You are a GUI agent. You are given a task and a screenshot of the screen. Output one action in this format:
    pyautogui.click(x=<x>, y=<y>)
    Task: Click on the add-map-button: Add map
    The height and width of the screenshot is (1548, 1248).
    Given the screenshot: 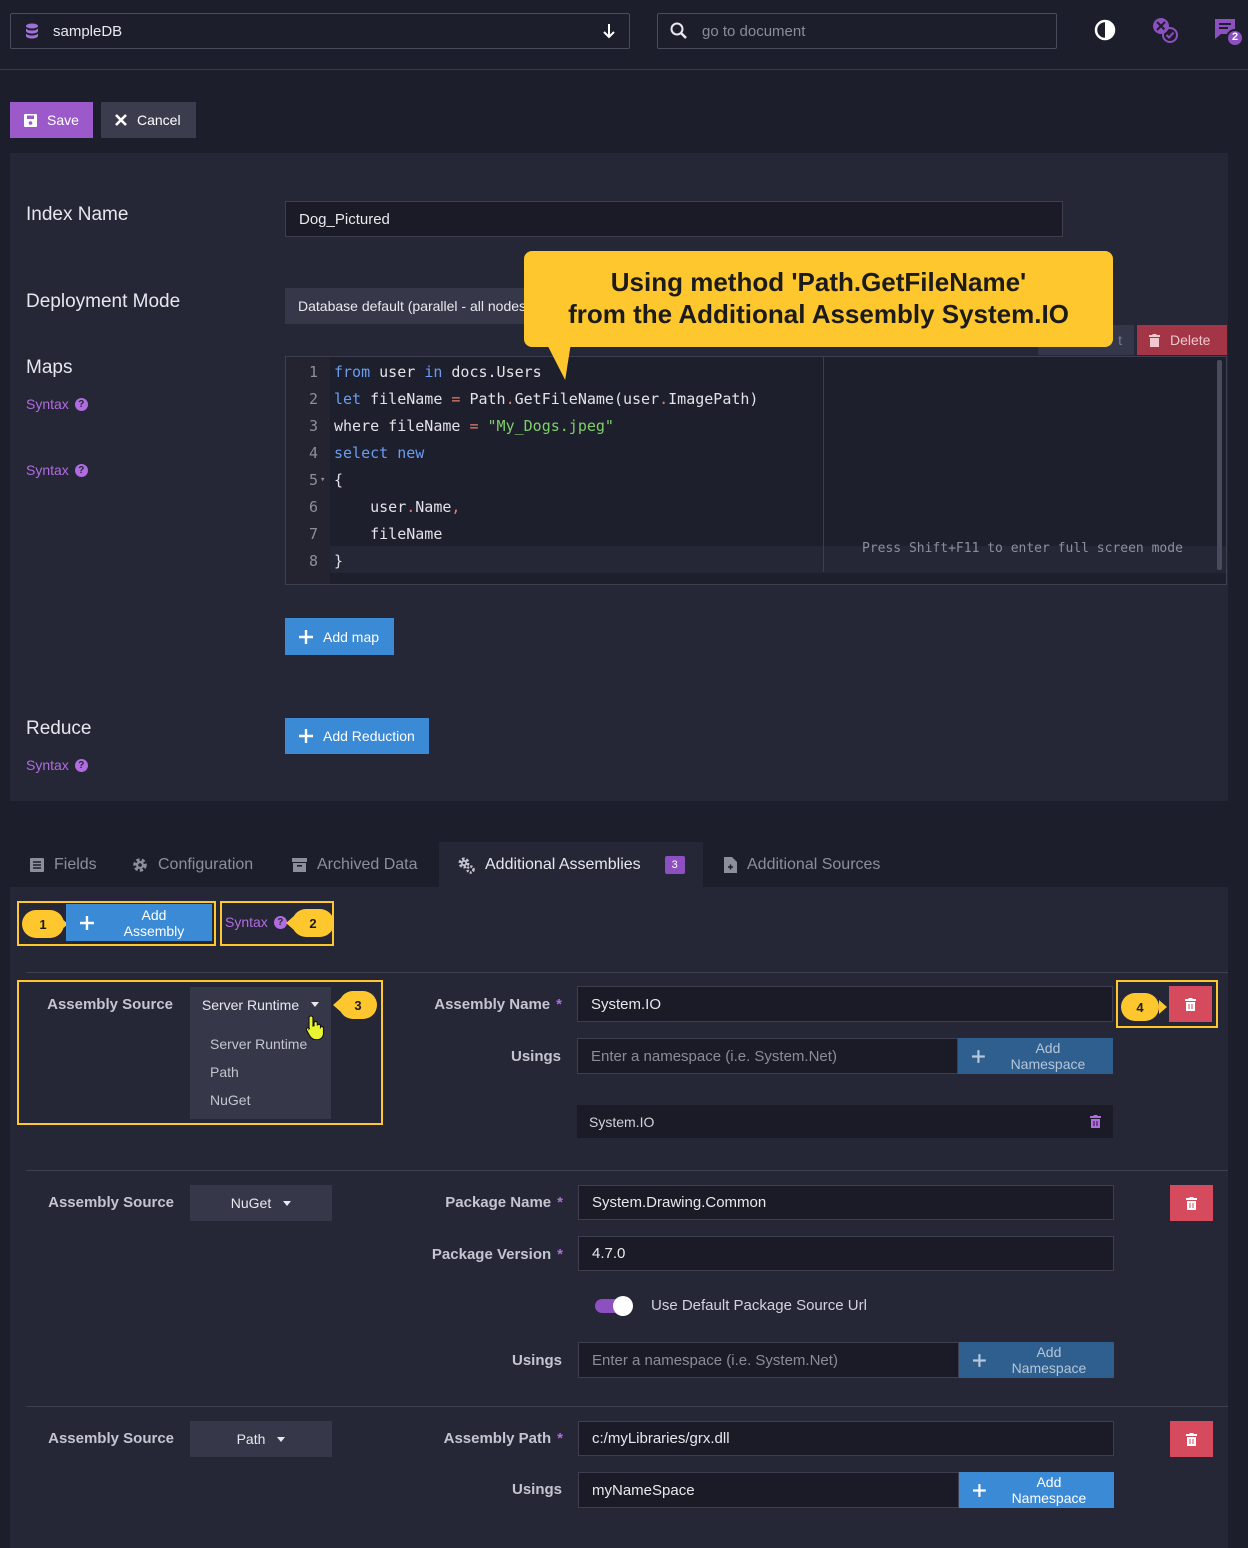 What is the action you would take?
    pyautogui.click(x=339, y=636)
    